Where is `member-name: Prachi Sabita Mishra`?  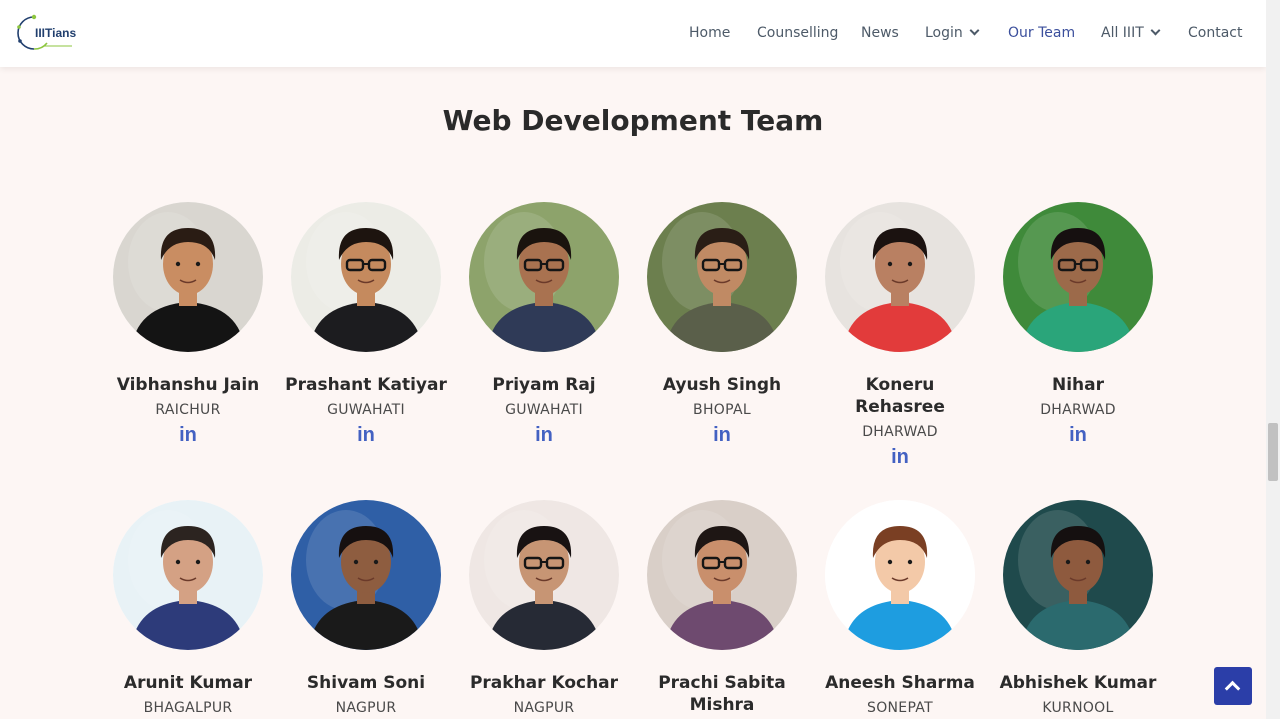 member-name: Prachi Sabita Mishra is located at coordinates (722, 694).